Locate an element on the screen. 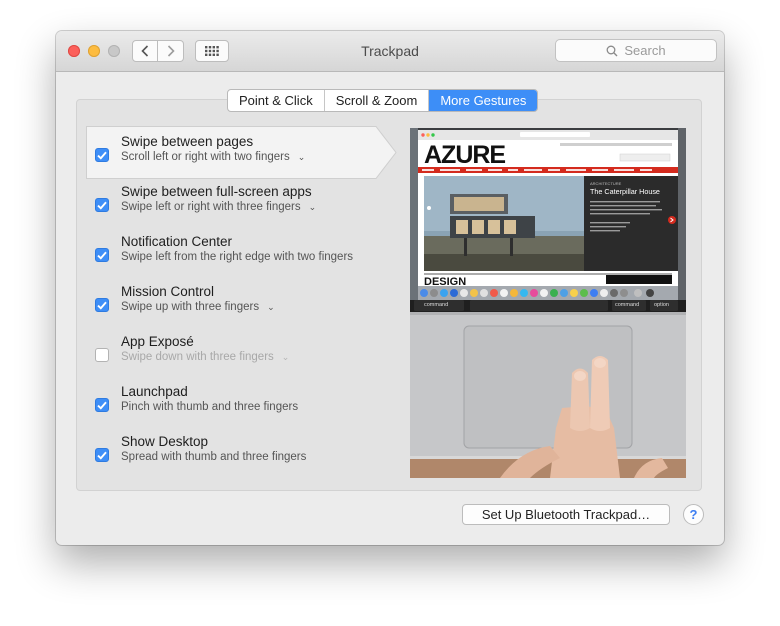  gesture-description: Swipe left or right with three fingers is located at coordinates (211, 207).